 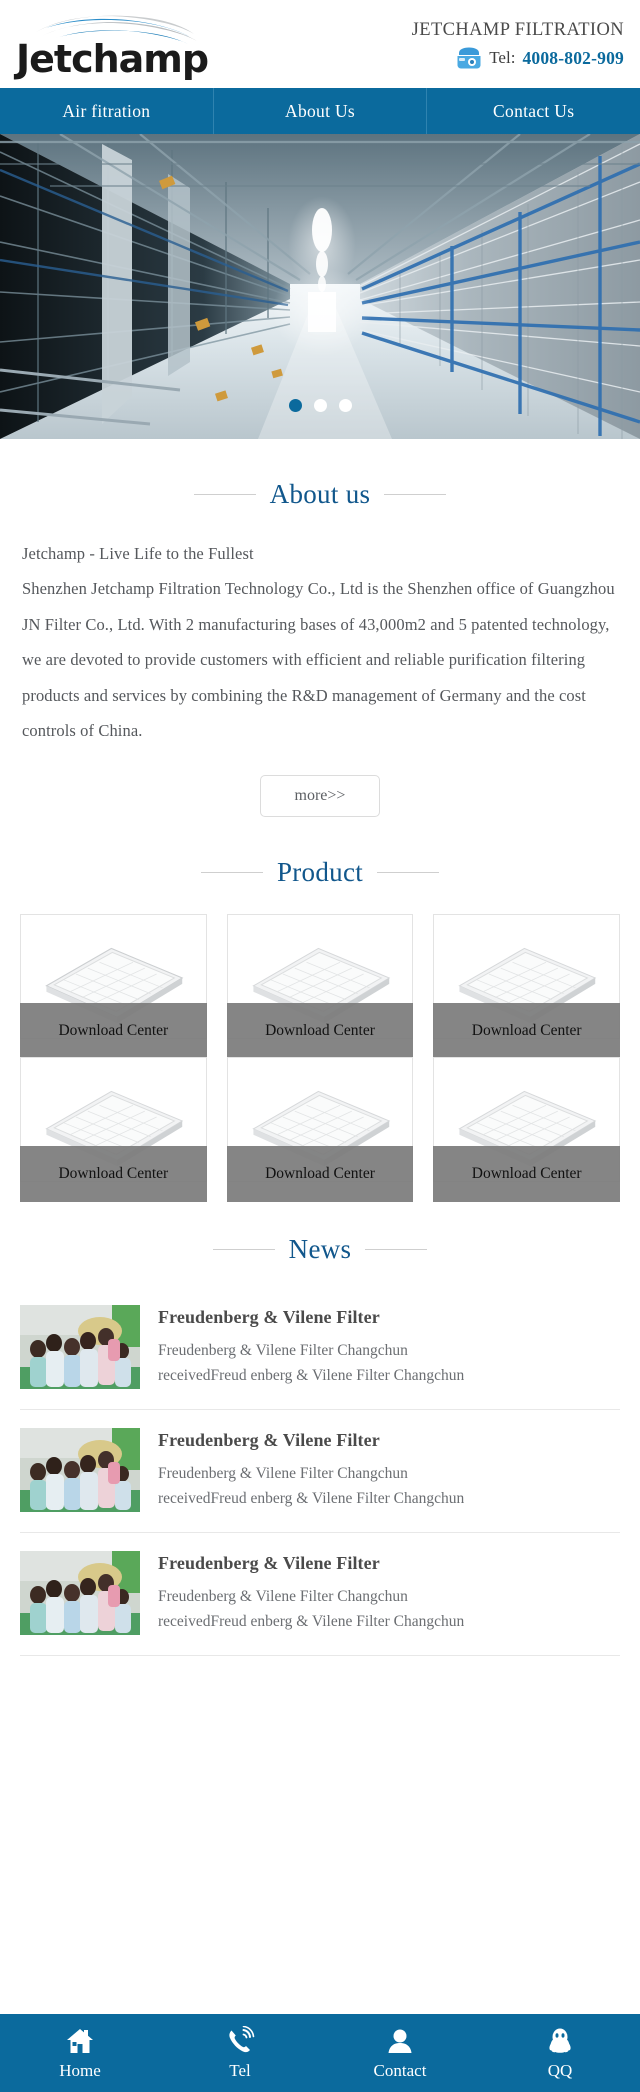 What do you see at coordinates (518, 58) in the screenshot?
I see `telephone-row: Tel: 4008-802-909` at bounding box center [518, 58].